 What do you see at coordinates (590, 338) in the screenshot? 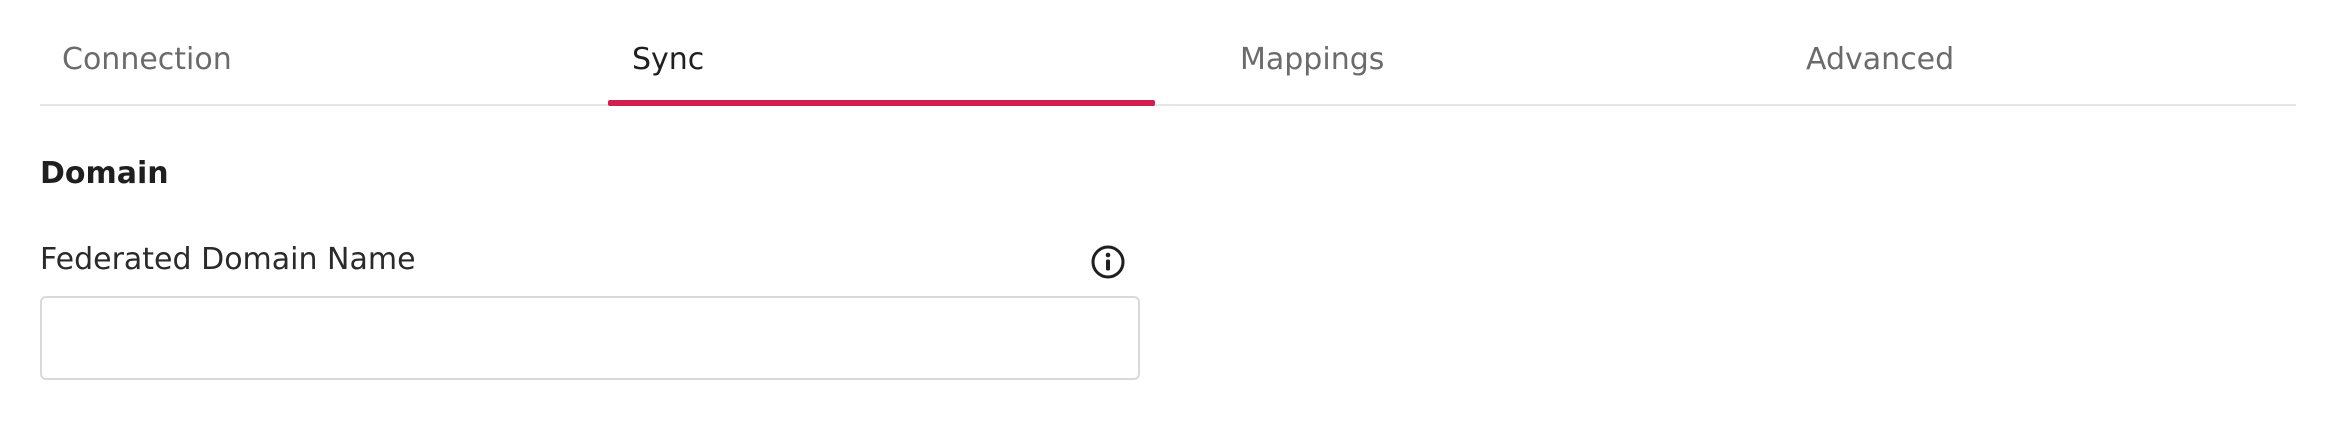
I see `federated-domain-name-input` at bounding box center [590, 338].